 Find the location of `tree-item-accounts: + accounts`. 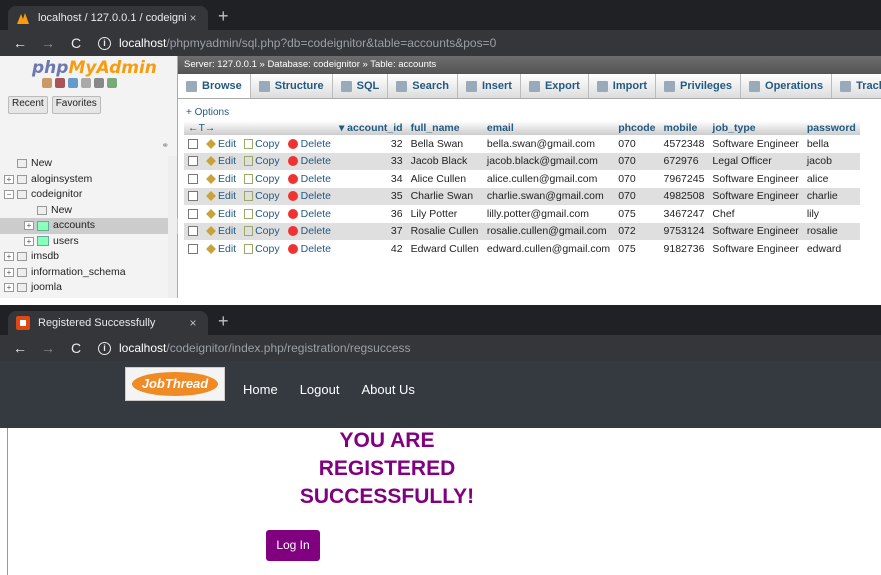

tree-item-accounts: + accounts is located at coordinates (89, 226).